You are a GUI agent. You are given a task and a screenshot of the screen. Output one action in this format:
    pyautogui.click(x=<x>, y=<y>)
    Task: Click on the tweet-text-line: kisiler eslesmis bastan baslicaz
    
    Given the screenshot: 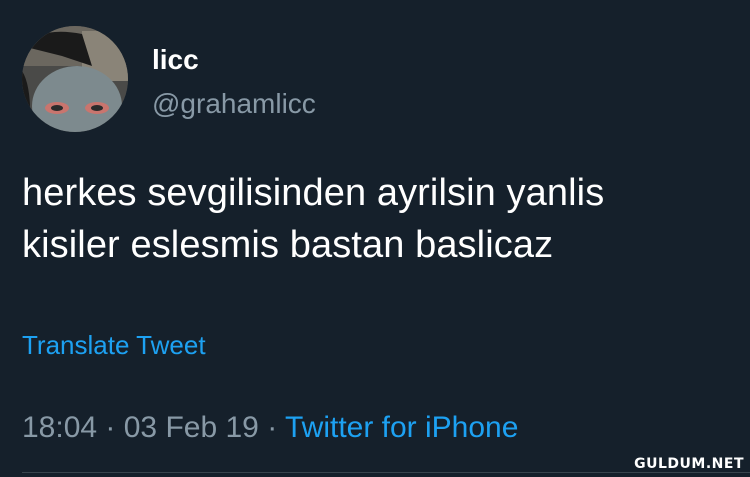 What is the action you would take?
    pyautogui.click(x=288, y=245)
    